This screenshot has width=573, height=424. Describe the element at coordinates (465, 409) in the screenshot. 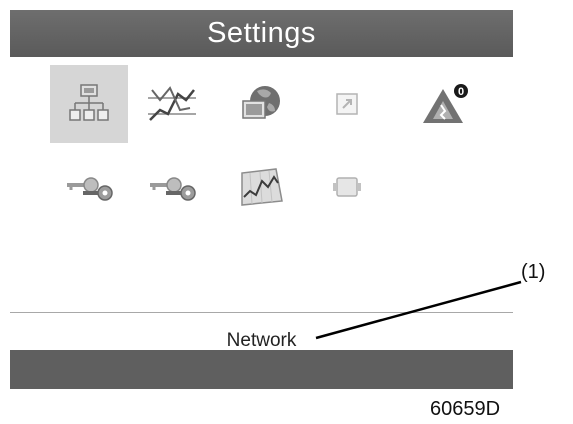

I see `figure-code: 60659D` at that location.